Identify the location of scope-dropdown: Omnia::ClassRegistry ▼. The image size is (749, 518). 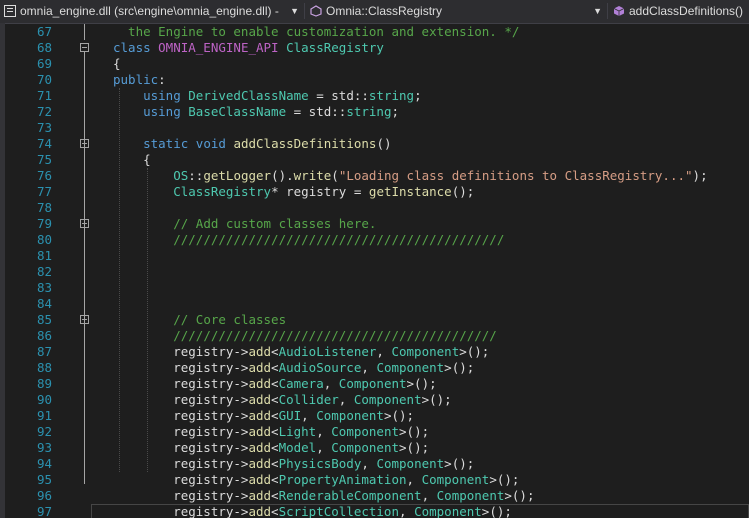
(456, 11).